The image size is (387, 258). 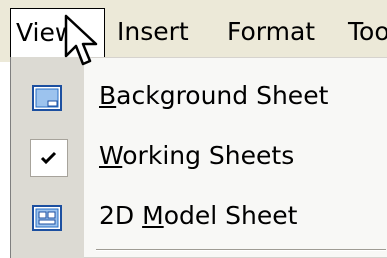 I want to click on menu-item-label: 2D Model Sheet, so click(x=198, y=215).